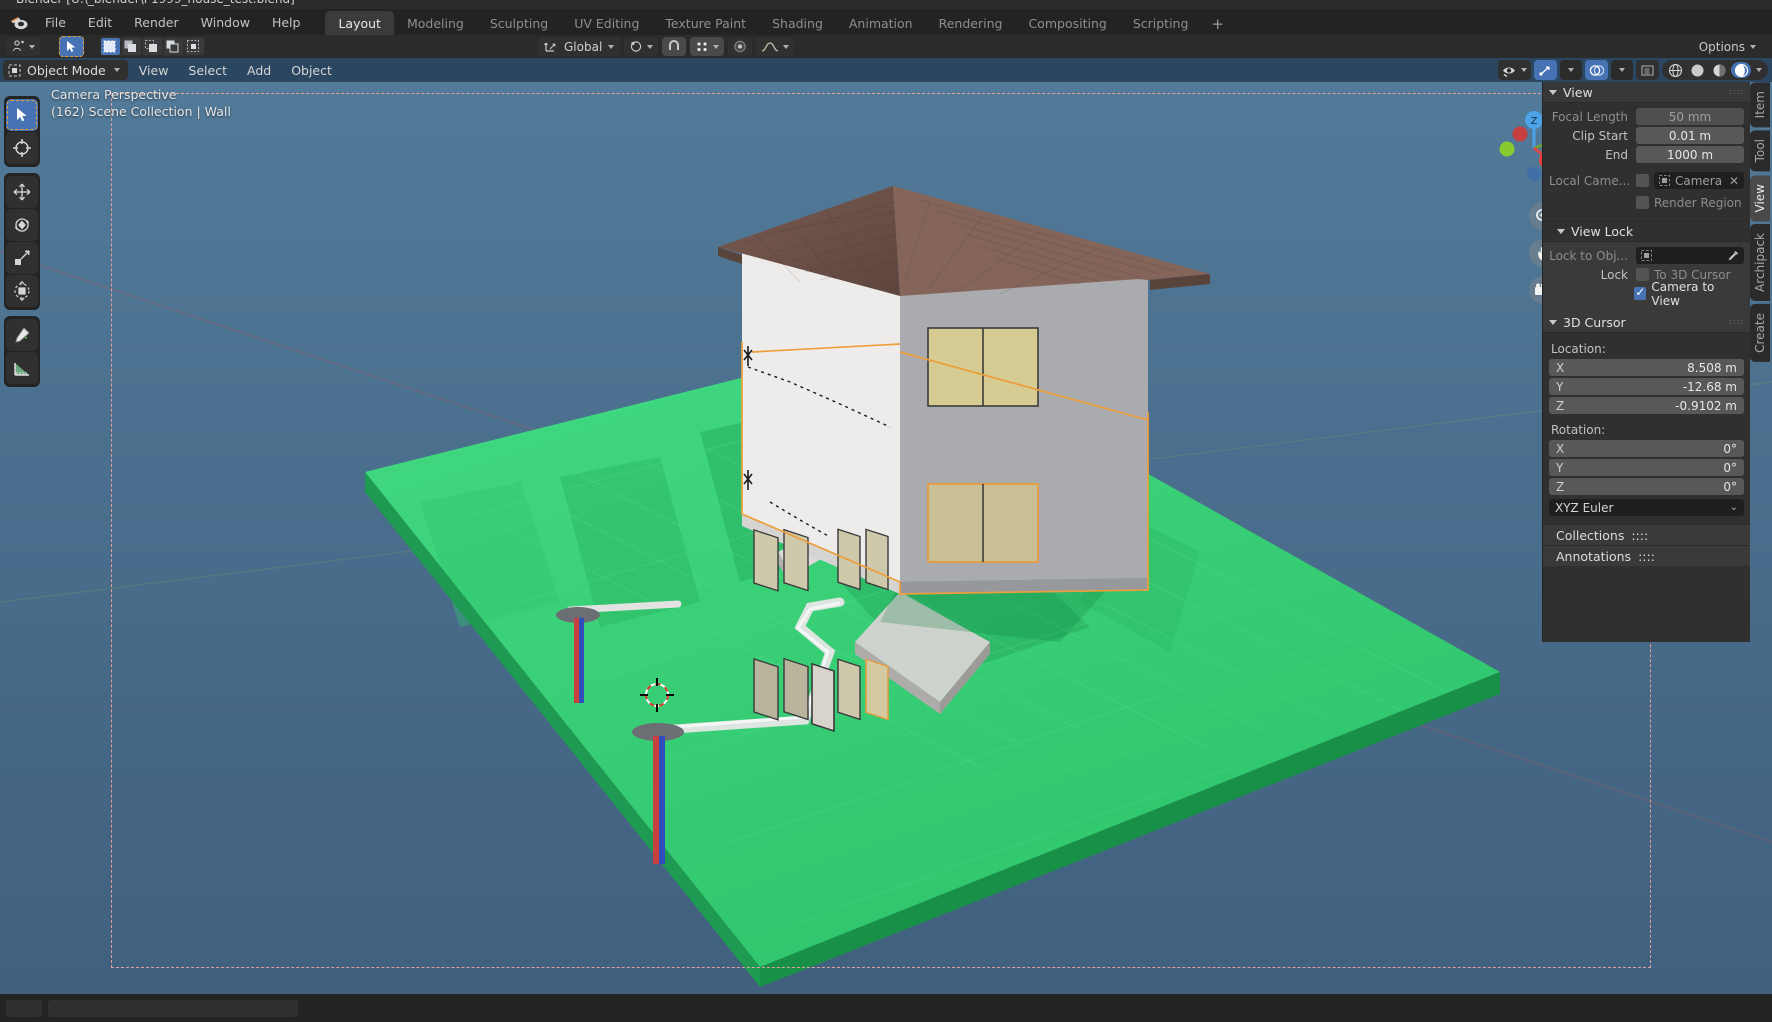 Image resolution: width=1772 pixels, height=1022 pixels. I want to click on menu-help: Help, so click(286, 22).